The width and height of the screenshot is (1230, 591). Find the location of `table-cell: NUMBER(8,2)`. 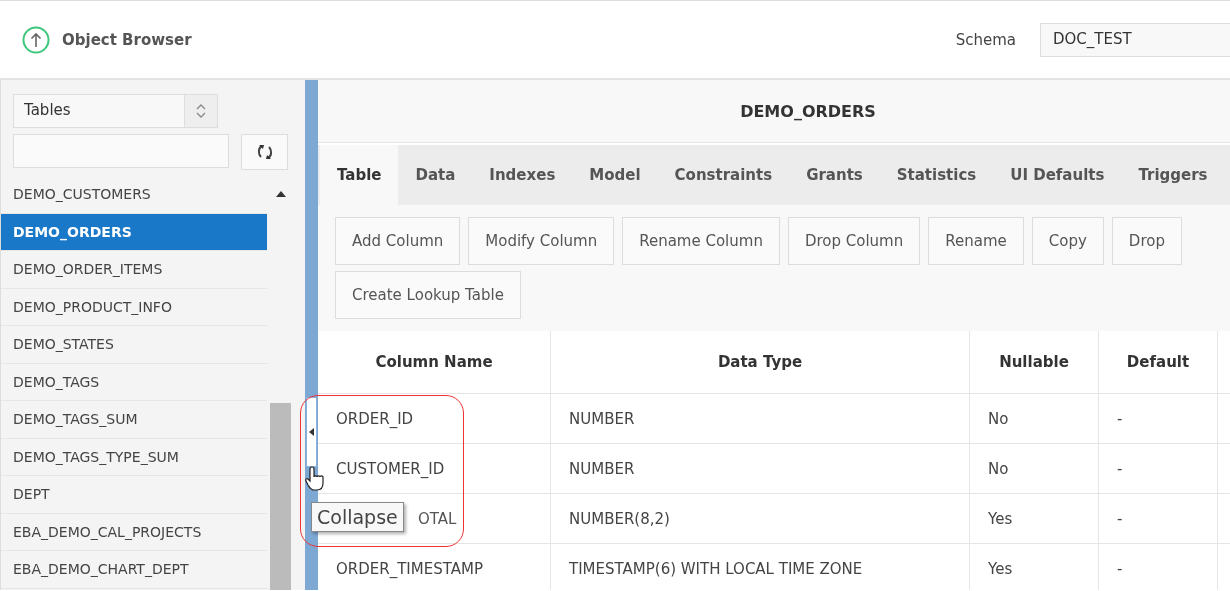

table-cell: NUMBER(8,2) is located at coordinates (619, 518).